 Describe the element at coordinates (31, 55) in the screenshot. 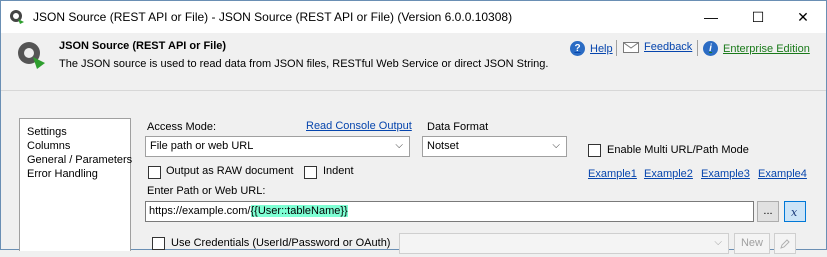

I see `json-source-logo-icon` at that location.